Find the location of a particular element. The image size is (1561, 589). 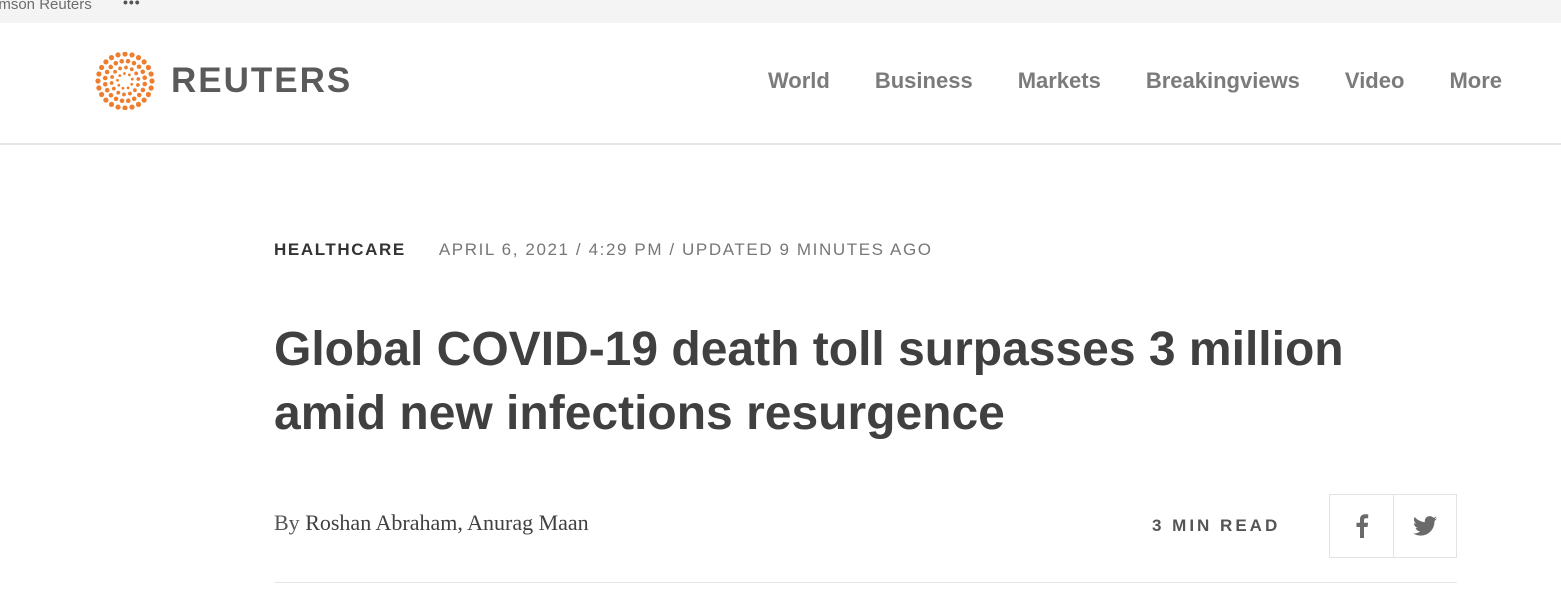

nav-item-video: Video is located at coordinates (1375, 81).